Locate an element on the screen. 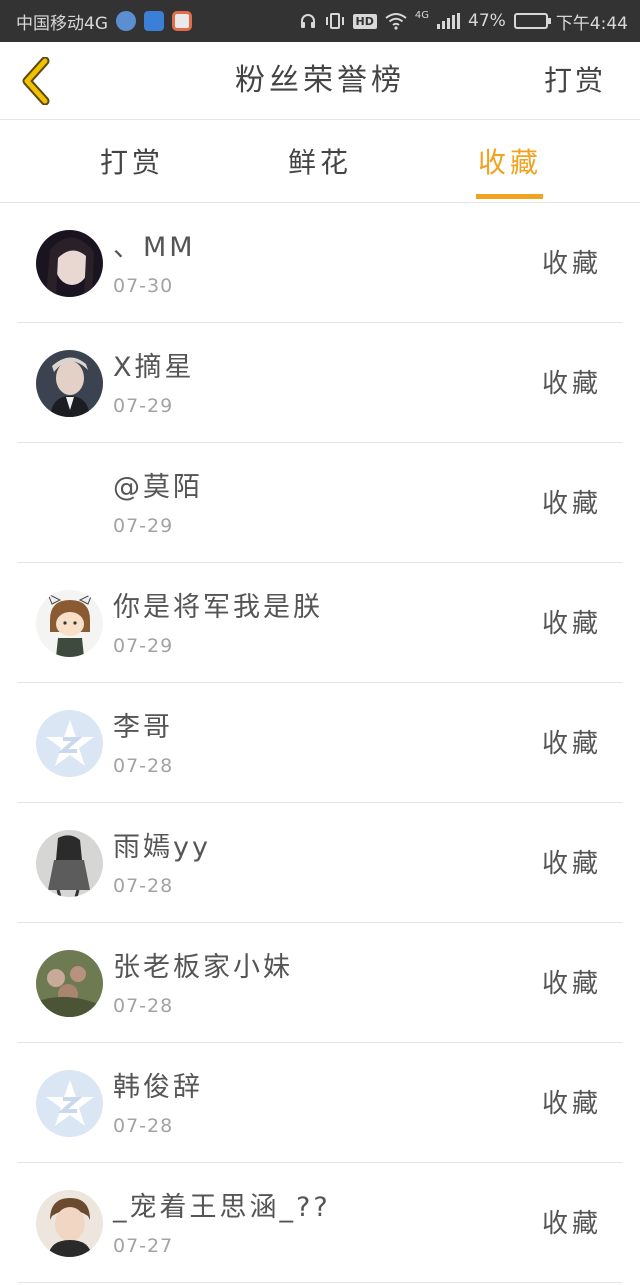 The width and height of the screenshot is (640, 1285). vibrate-icon is located at coordinates (334, 21).